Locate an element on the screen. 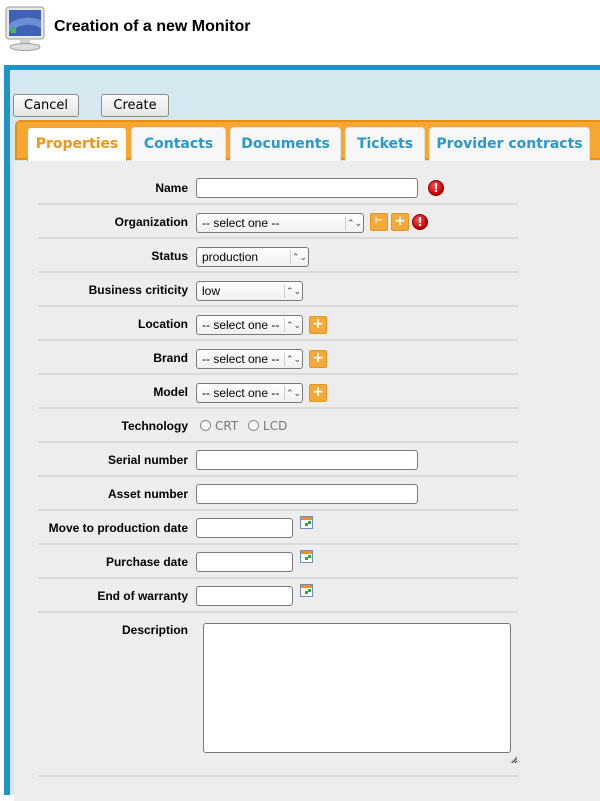 The image size is (600, 801). technology-crt-label: CRT is located at coordinates (227, 426).